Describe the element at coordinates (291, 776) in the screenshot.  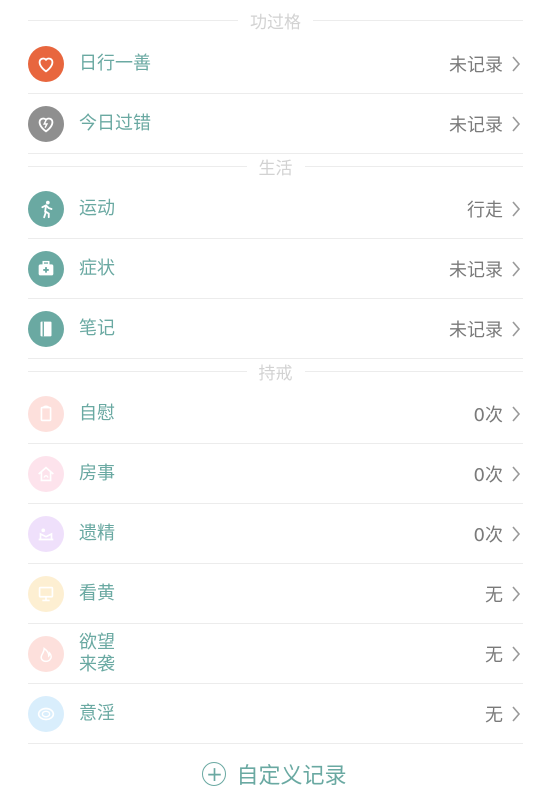
I see `custom-record-label: 自定义记录` at that location.